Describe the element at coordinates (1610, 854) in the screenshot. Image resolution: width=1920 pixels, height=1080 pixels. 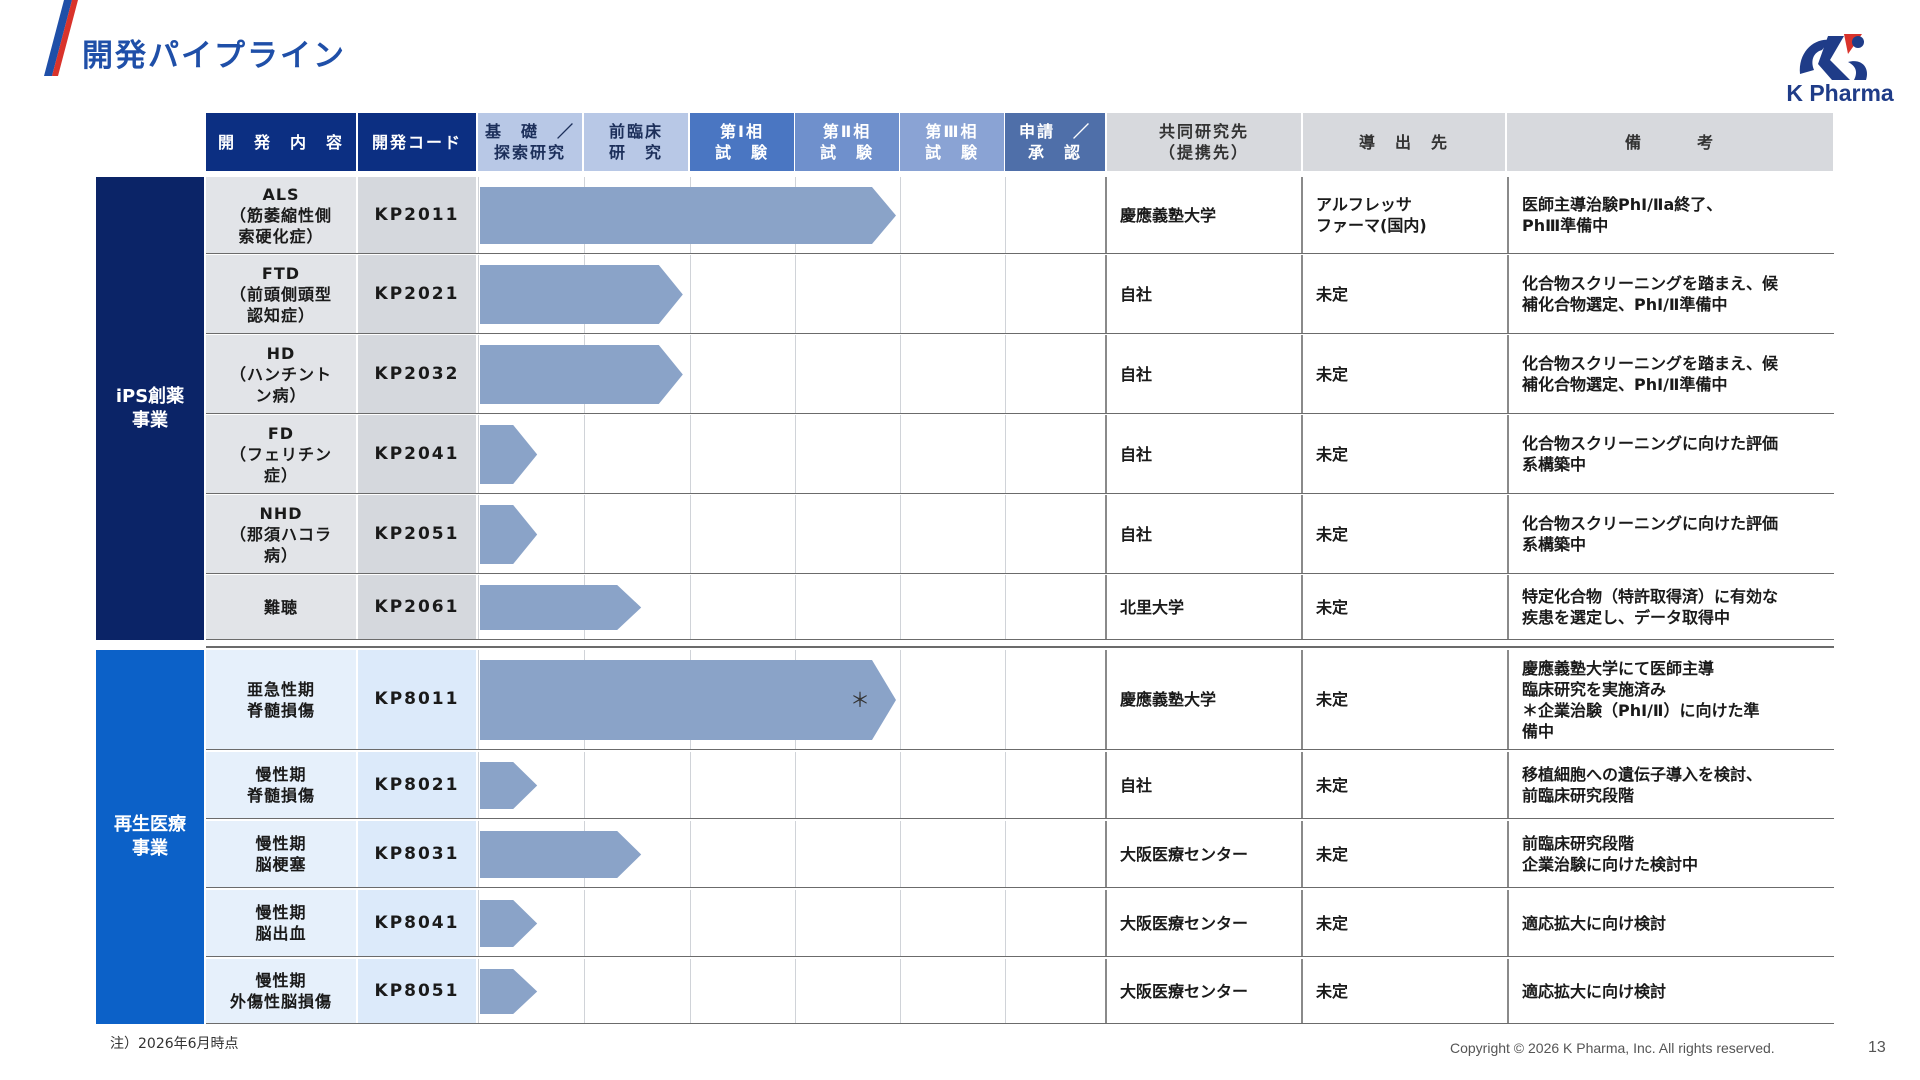
I see `row-notes: 前臨床研究段階 企業治験に向けた検討中` at that location.